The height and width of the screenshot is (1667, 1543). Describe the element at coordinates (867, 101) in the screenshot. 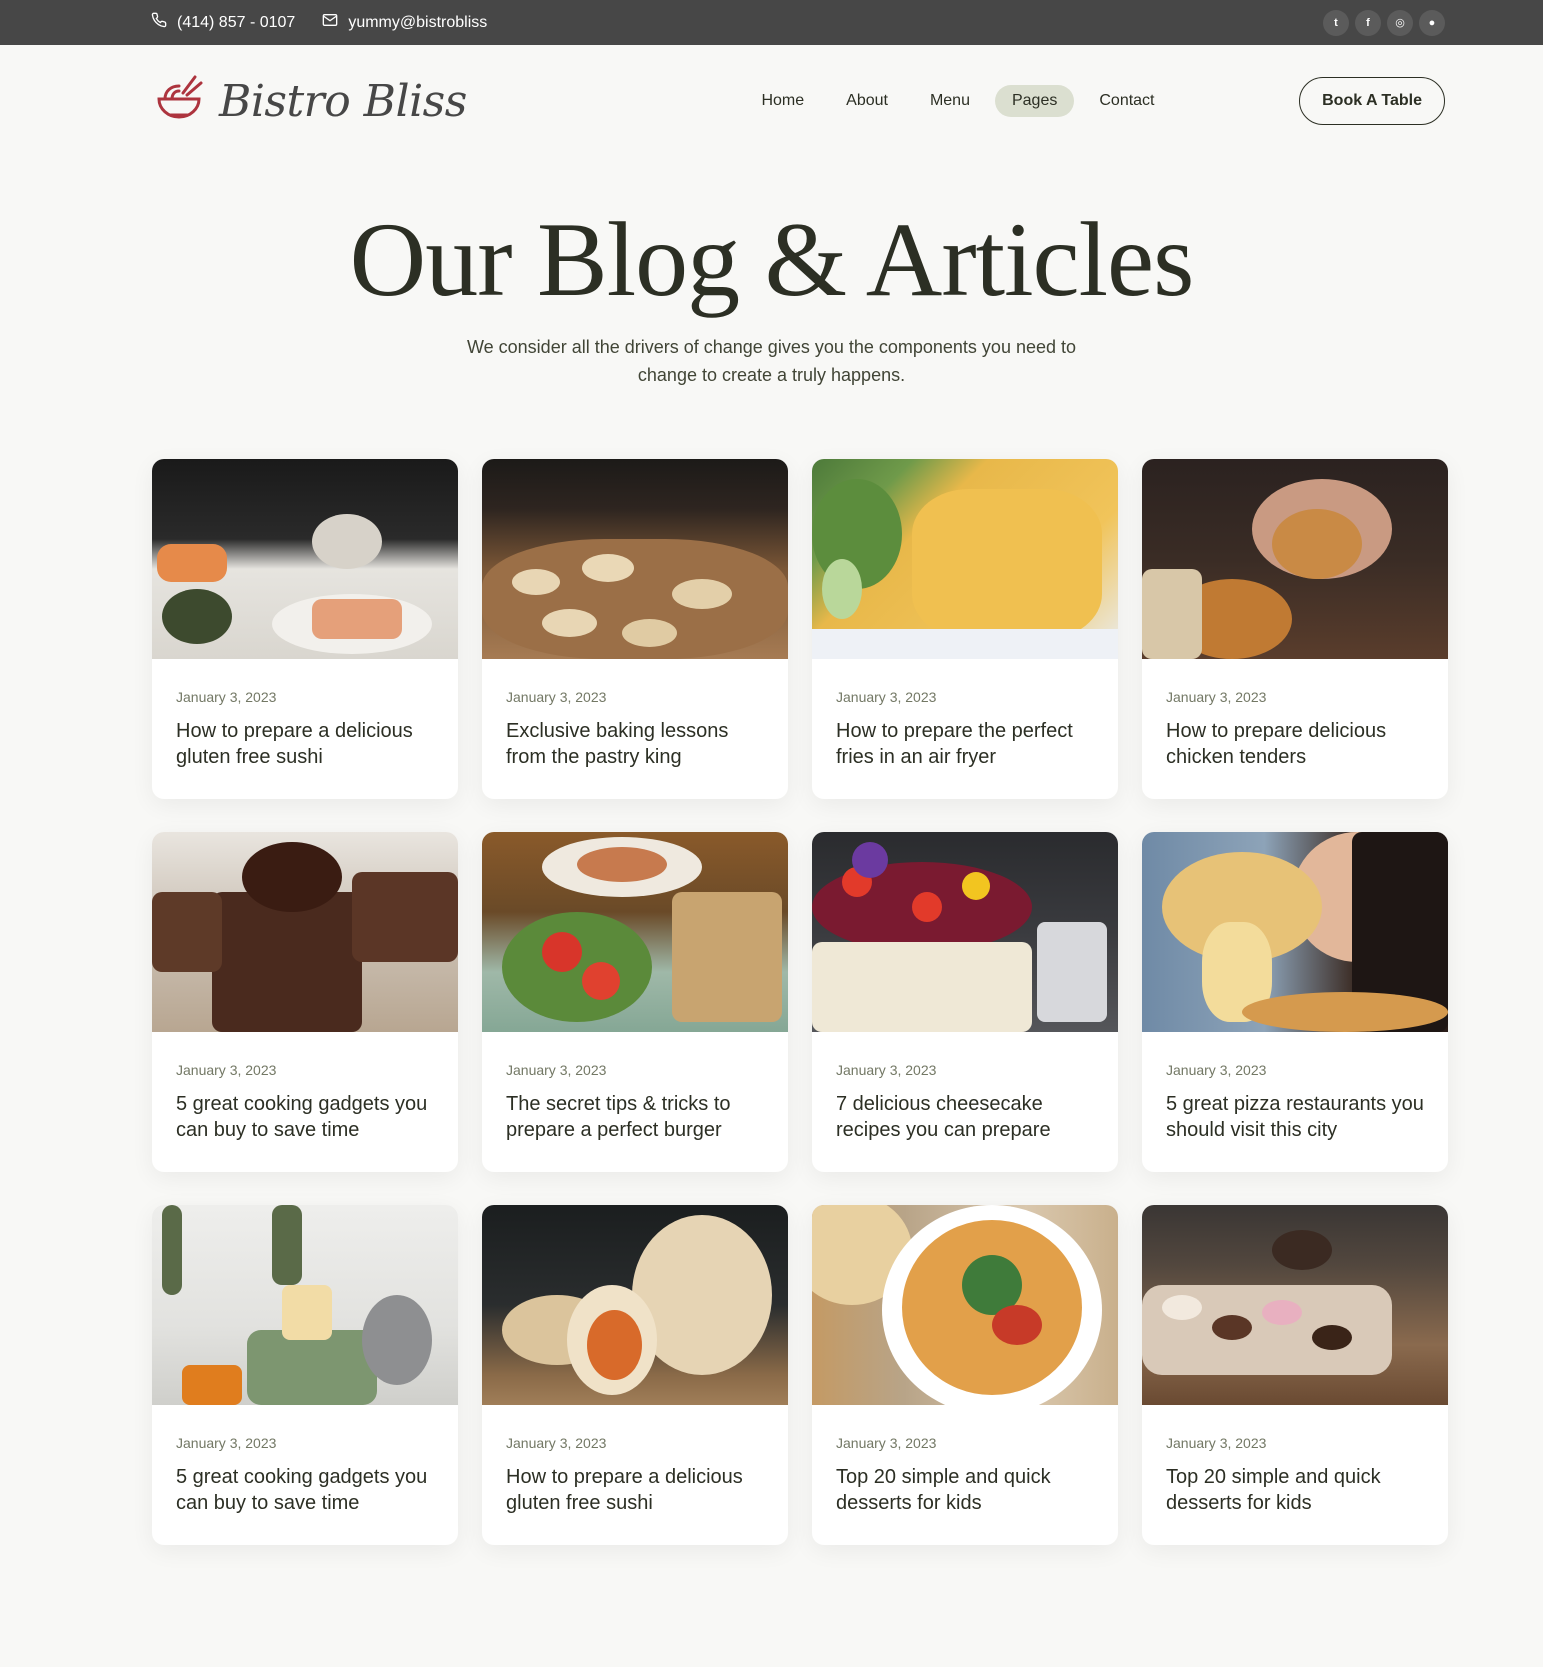

I see `nav-item-about: About` at that location.